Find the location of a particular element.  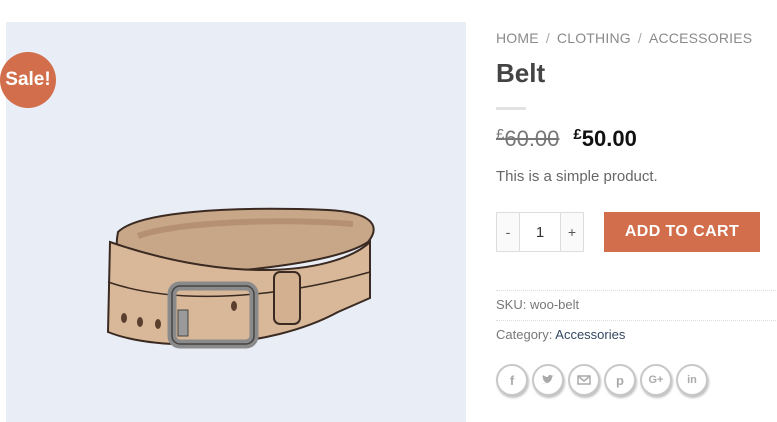

quantity-stepper: - 1 + is located at coordinates (540, 232).